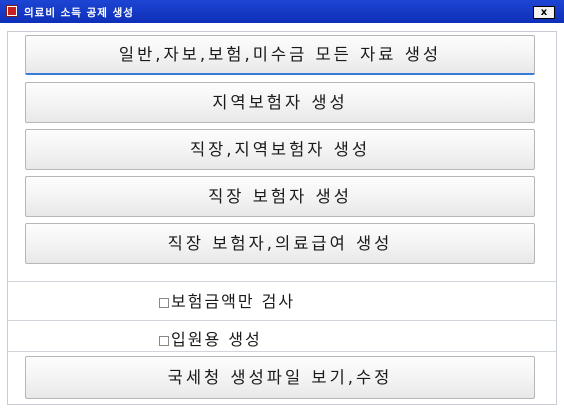  I want to click on insurance-amount-only-option: 보험금액만 검사, so click(227, 300).